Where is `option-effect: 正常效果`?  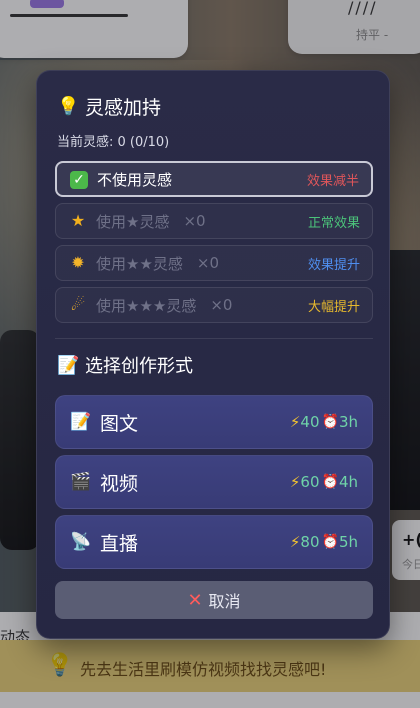
option-effect: 正常效果 is located at coordinates (333, 223).